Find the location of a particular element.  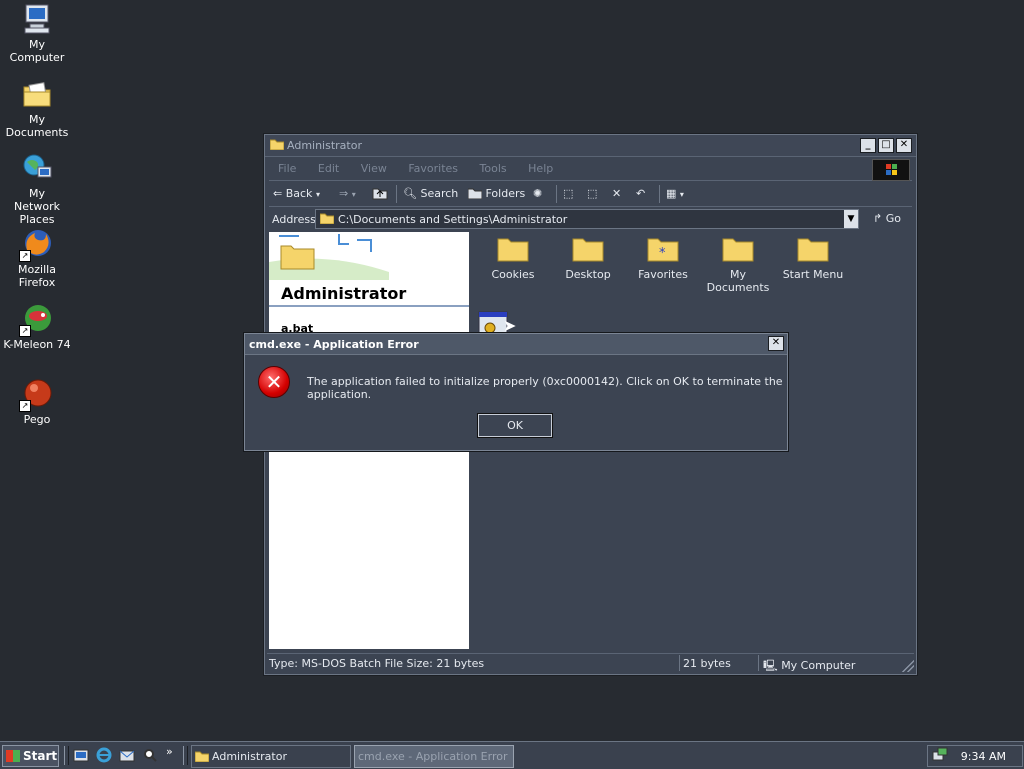

windows-logo-icon is located at coordinates (13, 756).